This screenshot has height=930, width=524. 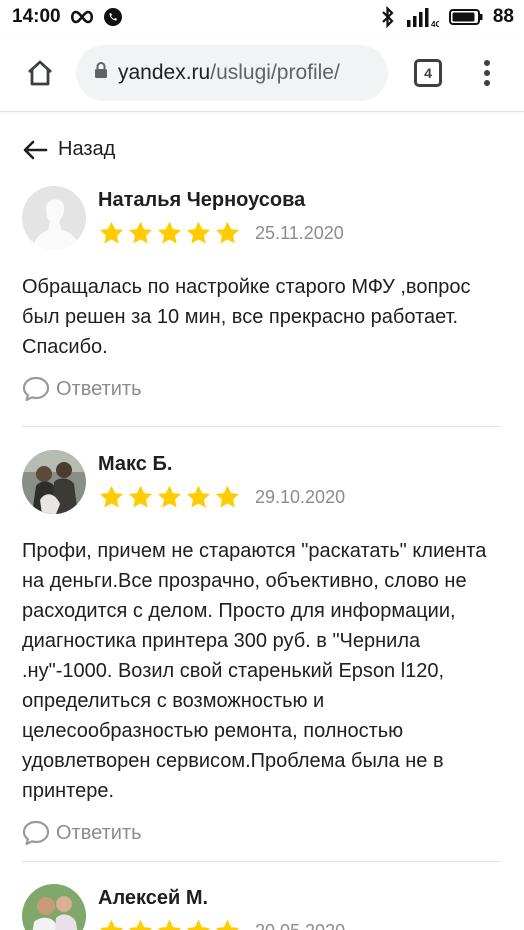 I want to click on bluetooth-icon, so click(x=388, y=17).